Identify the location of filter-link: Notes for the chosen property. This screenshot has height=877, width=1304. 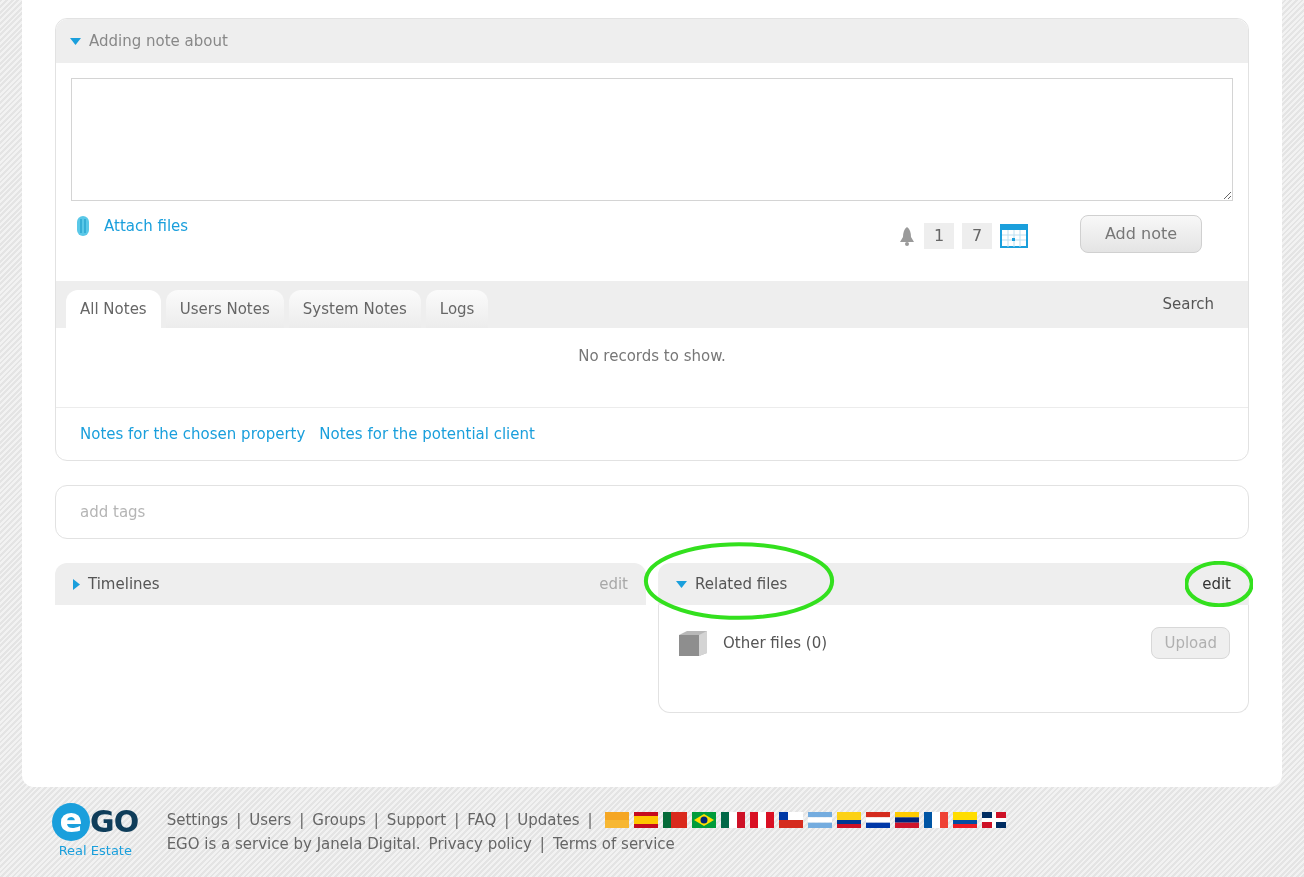
(193, 434).